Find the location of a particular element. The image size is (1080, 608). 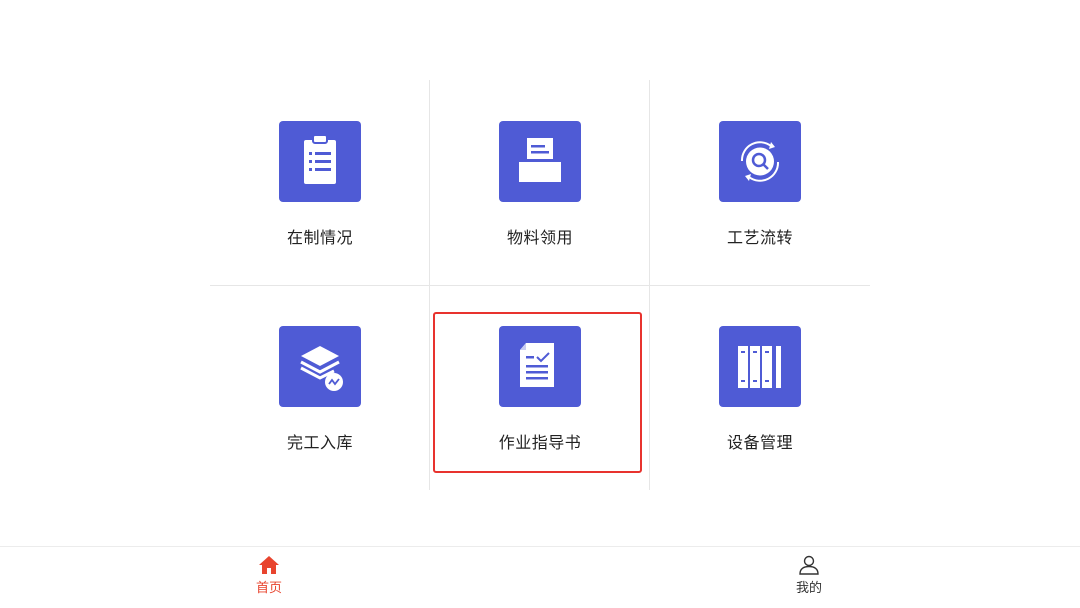

rotate-search-icon is located at coordinates (760, 161).